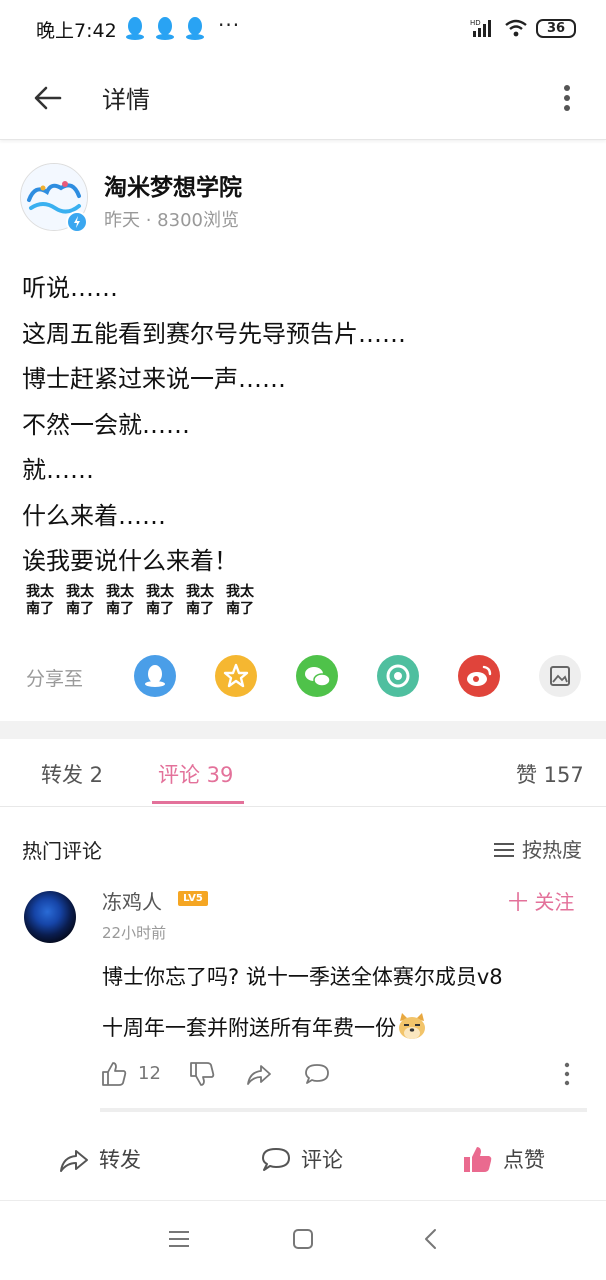 The image size is (606, 1280). I want to click on thumbs-up-filled-icon, so click(478, 1159).